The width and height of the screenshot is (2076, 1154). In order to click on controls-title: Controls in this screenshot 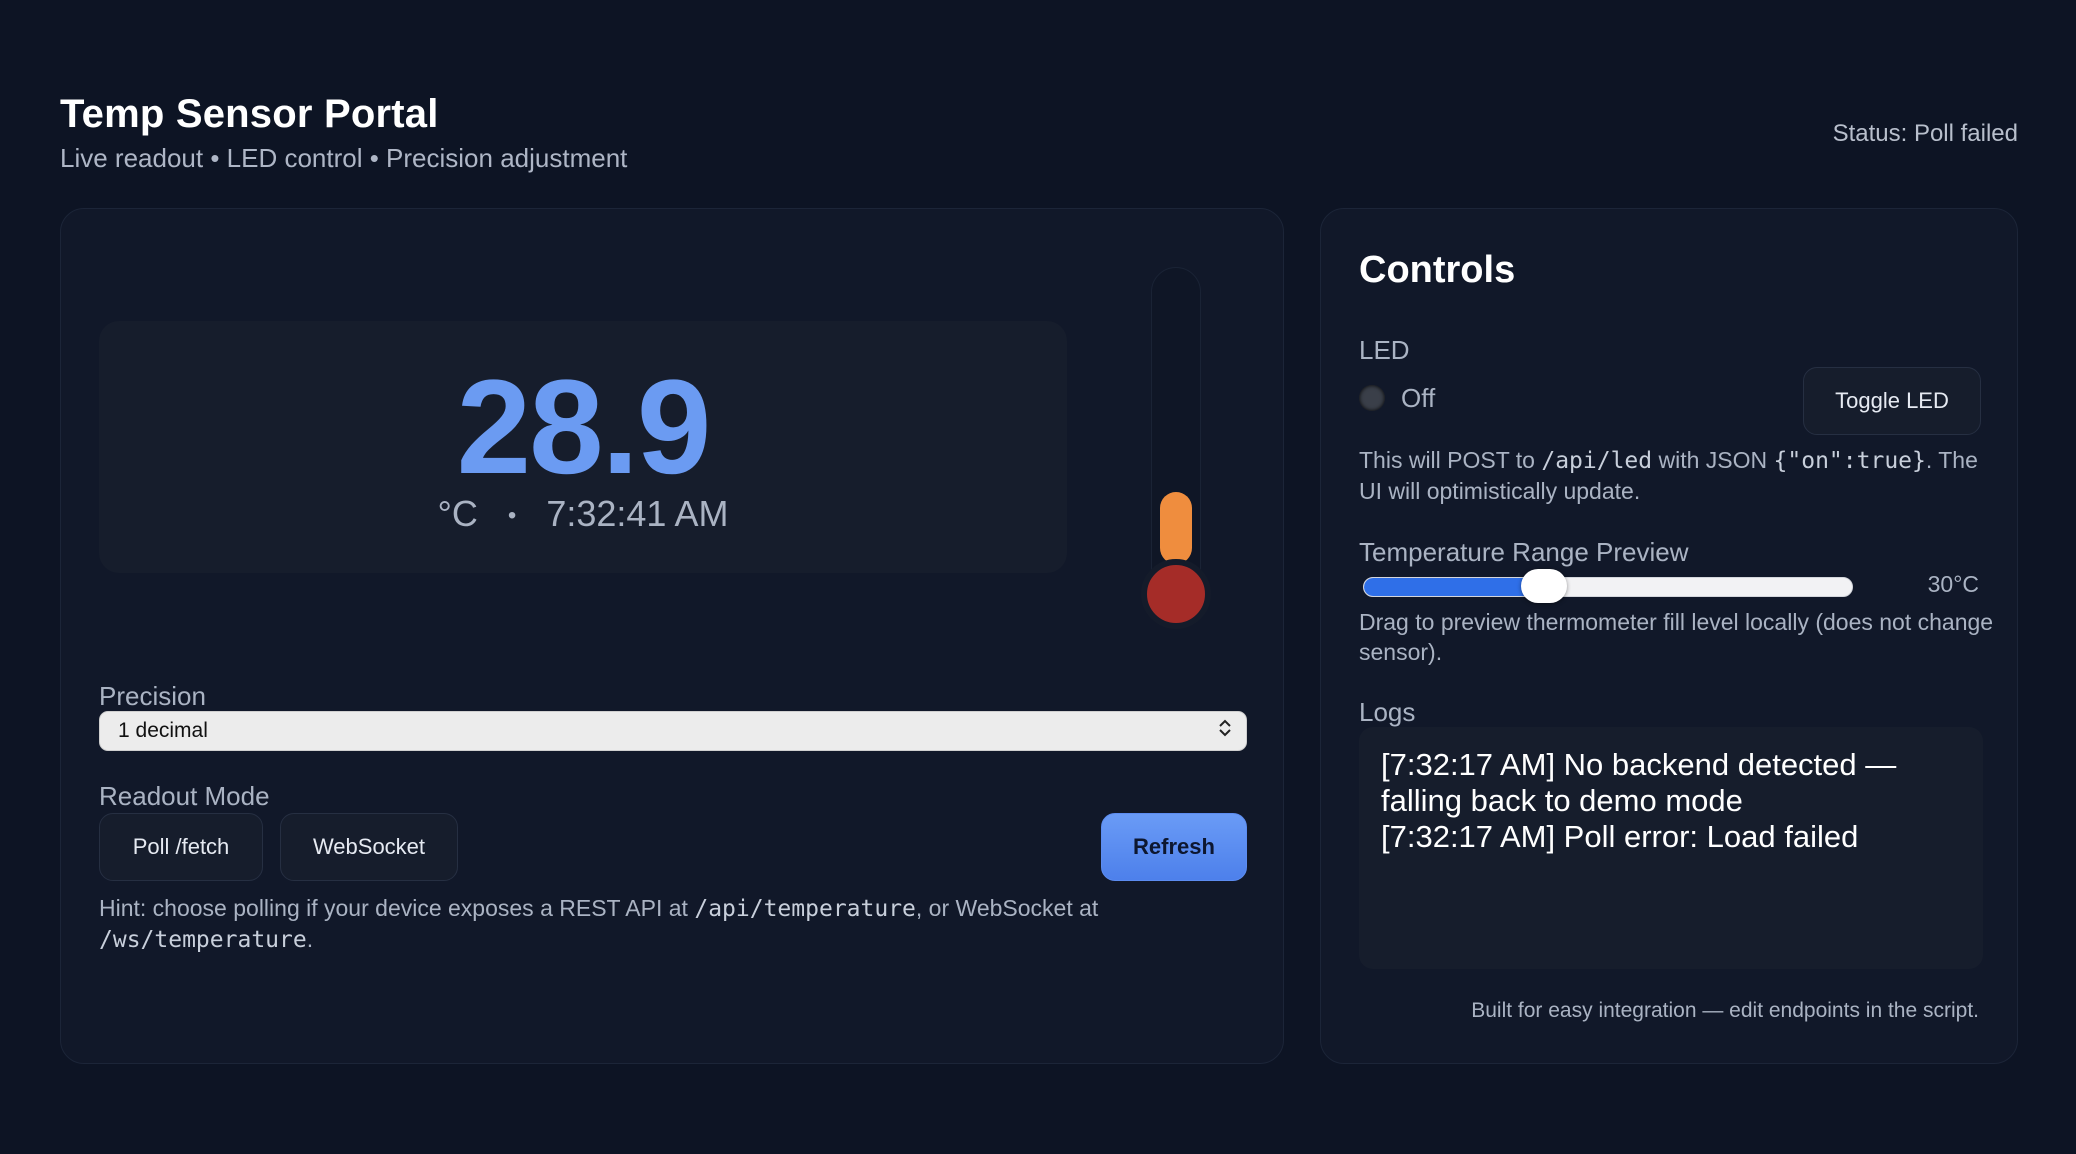, I will do `click(1437, 270)`.